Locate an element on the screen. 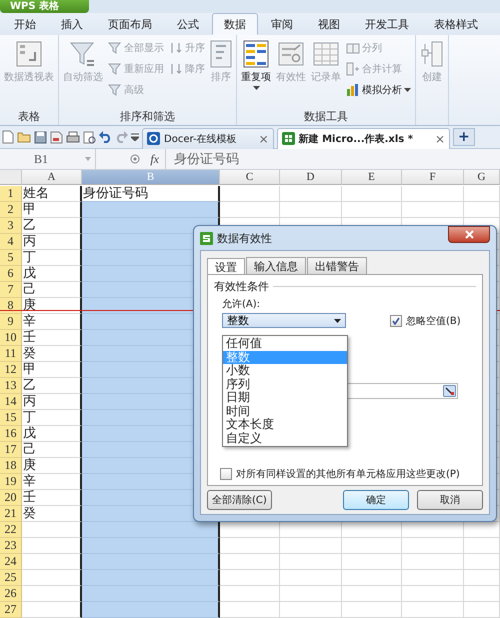 This screenshot has width=500, height=618. menu-tab: 表格样式 is located at coordinates (456, 24).